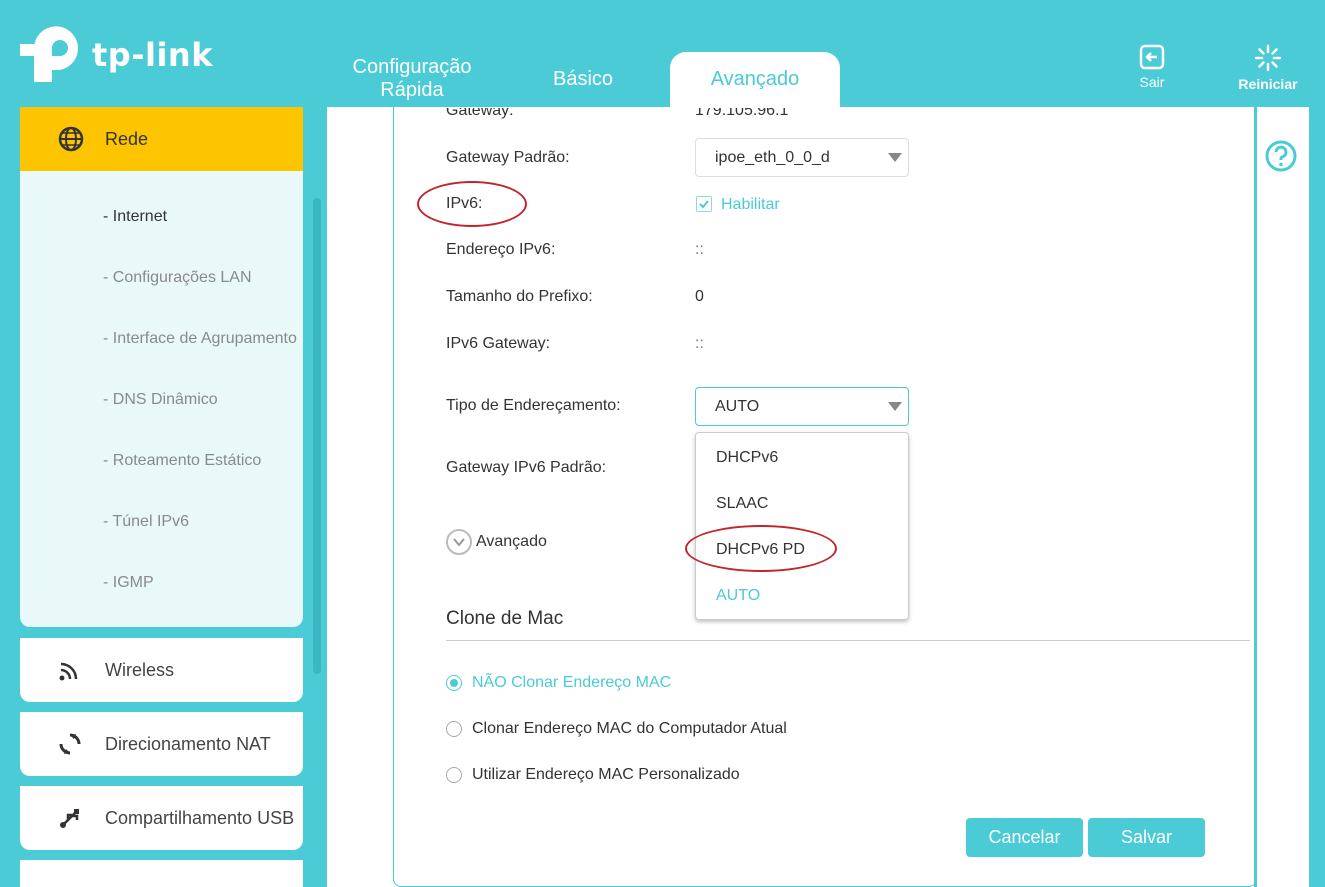 The image size is (1325, 887). I want to click on sidebar-scrollbar, so click(317, 436).